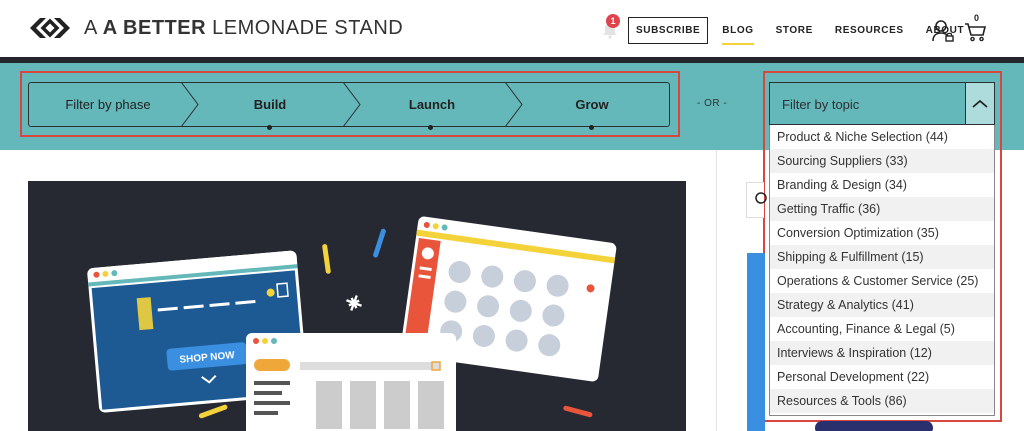  Describe the element at coordinates (882, 161) in the screenshot. I see `topic-option: Sourcing Suppliers (33)` at that location.